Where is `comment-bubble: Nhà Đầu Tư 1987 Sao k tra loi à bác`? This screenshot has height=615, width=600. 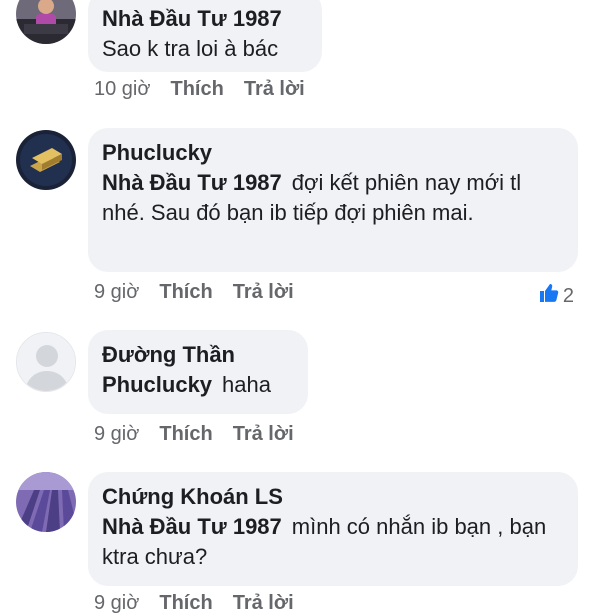
comment-bubble: Nhà Đầu Tư 1987 Sao k tra loi à bác is located at coordinates (205, 36).